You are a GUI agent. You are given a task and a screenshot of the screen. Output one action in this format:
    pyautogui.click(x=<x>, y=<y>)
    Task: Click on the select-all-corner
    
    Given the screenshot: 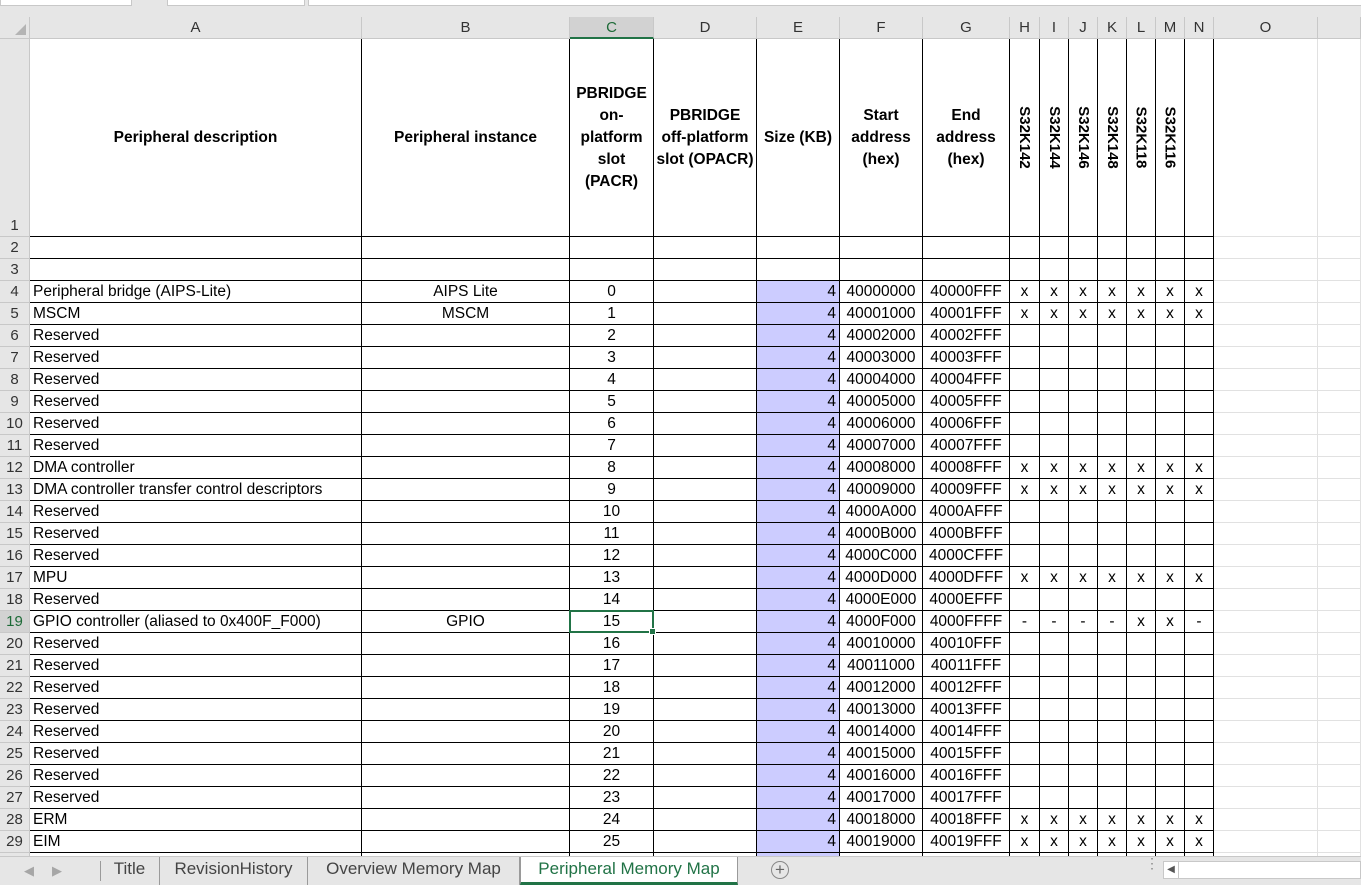 What is the action you would take?
    pyautogui.click(x=15, y=28)
    